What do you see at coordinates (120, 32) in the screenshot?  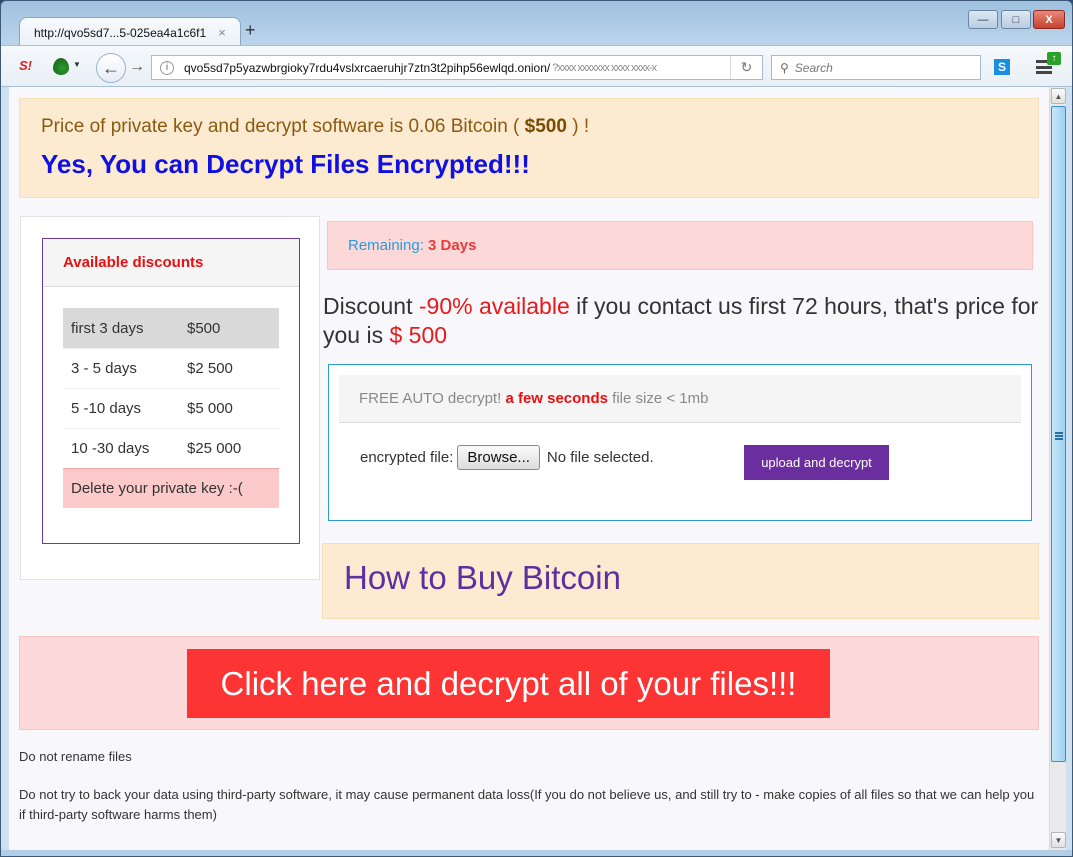 I see `tab-title: http://qvo5sd7...5-025ea4a1c6f1` at bounding box center [120, 32].